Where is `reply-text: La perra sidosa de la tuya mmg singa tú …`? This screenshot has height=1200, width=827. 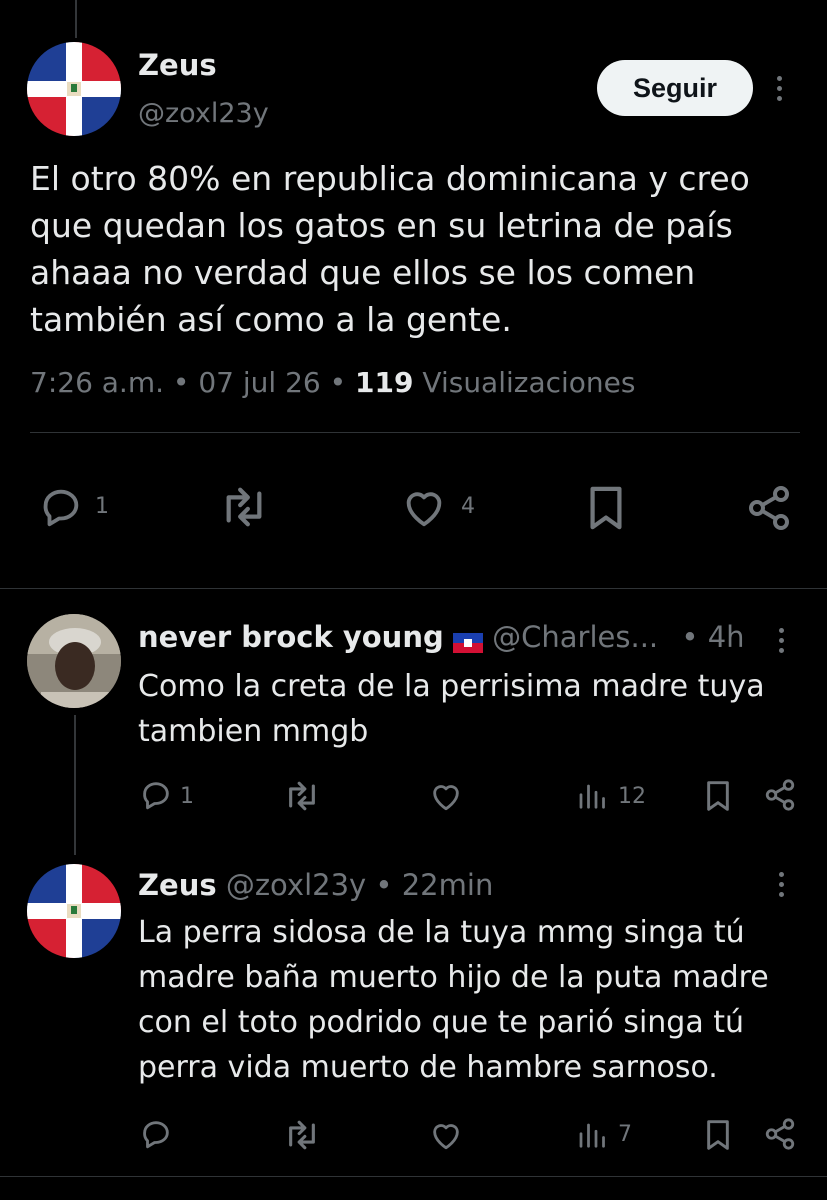
reply-text: La perra sidosa de la tuya mmg singa tú … is located at coordinates (453, 1000).